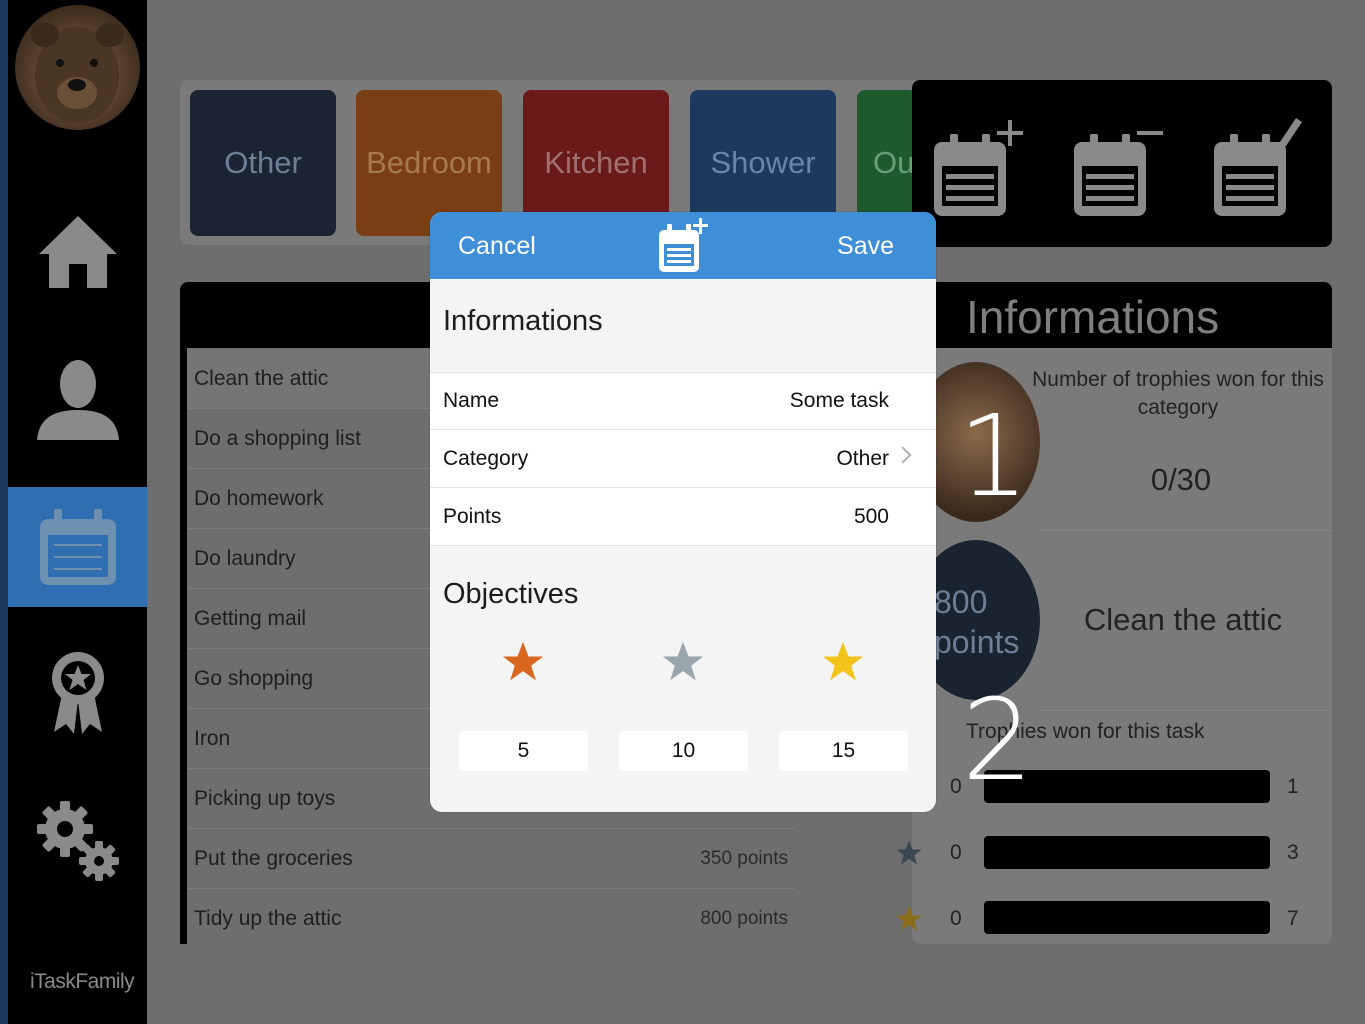 The height and width of the screenshot is (1024, 1365). I want to click on chevron-right-icon, so click(903, 455).